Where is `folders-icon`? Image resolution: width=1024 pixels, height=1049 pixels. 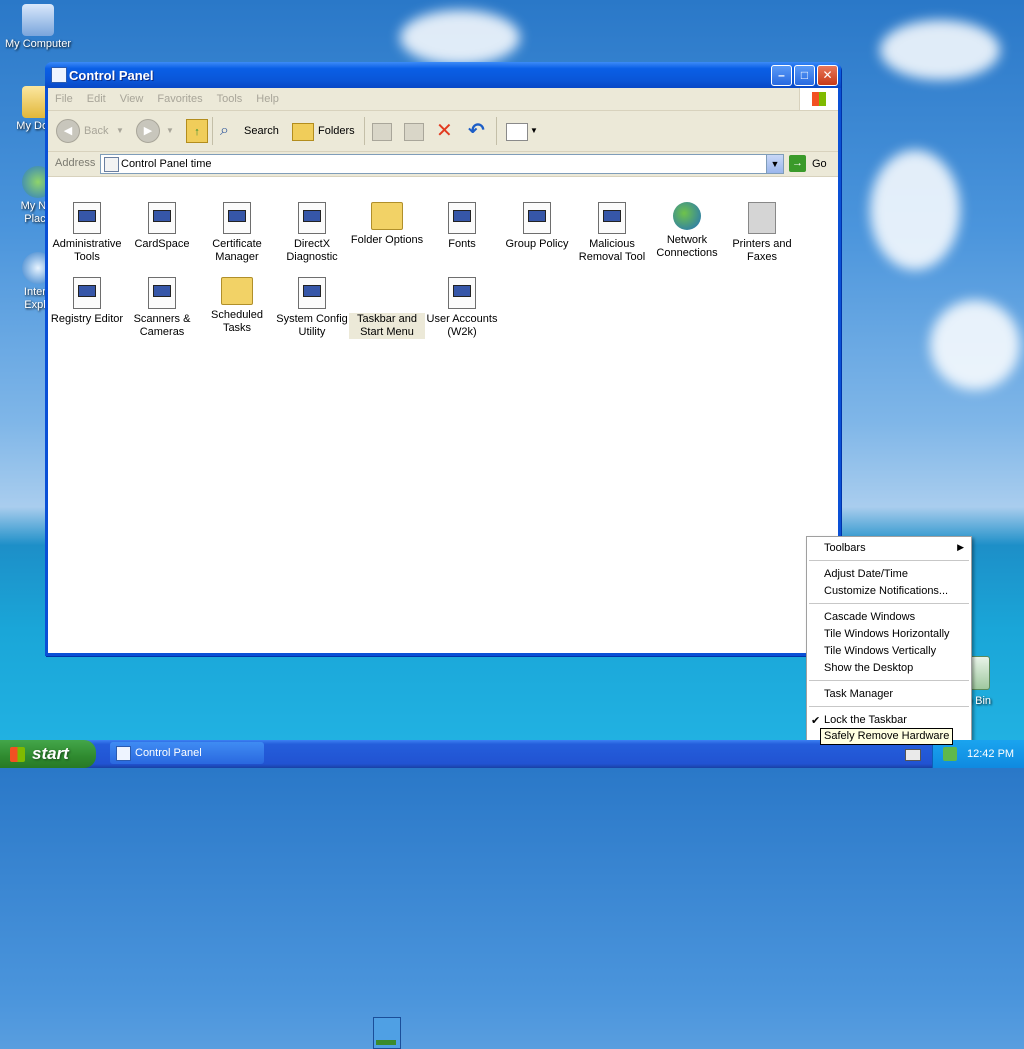
folders-icon is located at coordinates (303, 132).